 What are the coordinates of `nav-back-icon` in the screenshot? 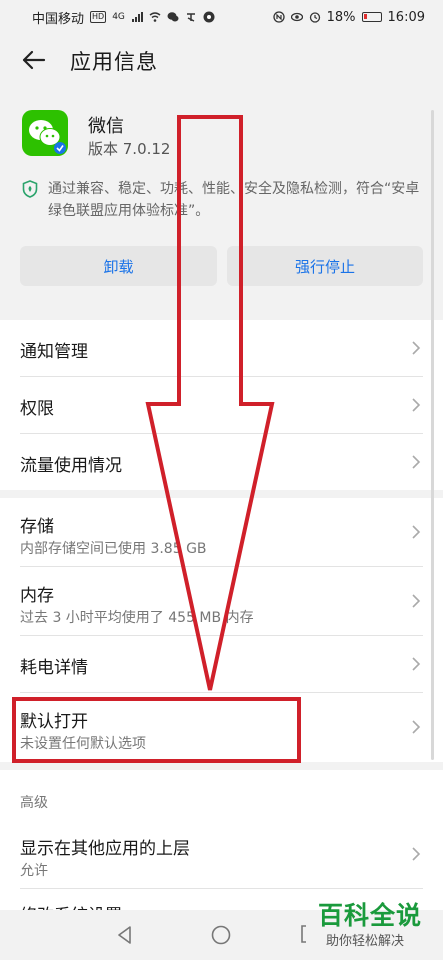 It's located at (125, 935).